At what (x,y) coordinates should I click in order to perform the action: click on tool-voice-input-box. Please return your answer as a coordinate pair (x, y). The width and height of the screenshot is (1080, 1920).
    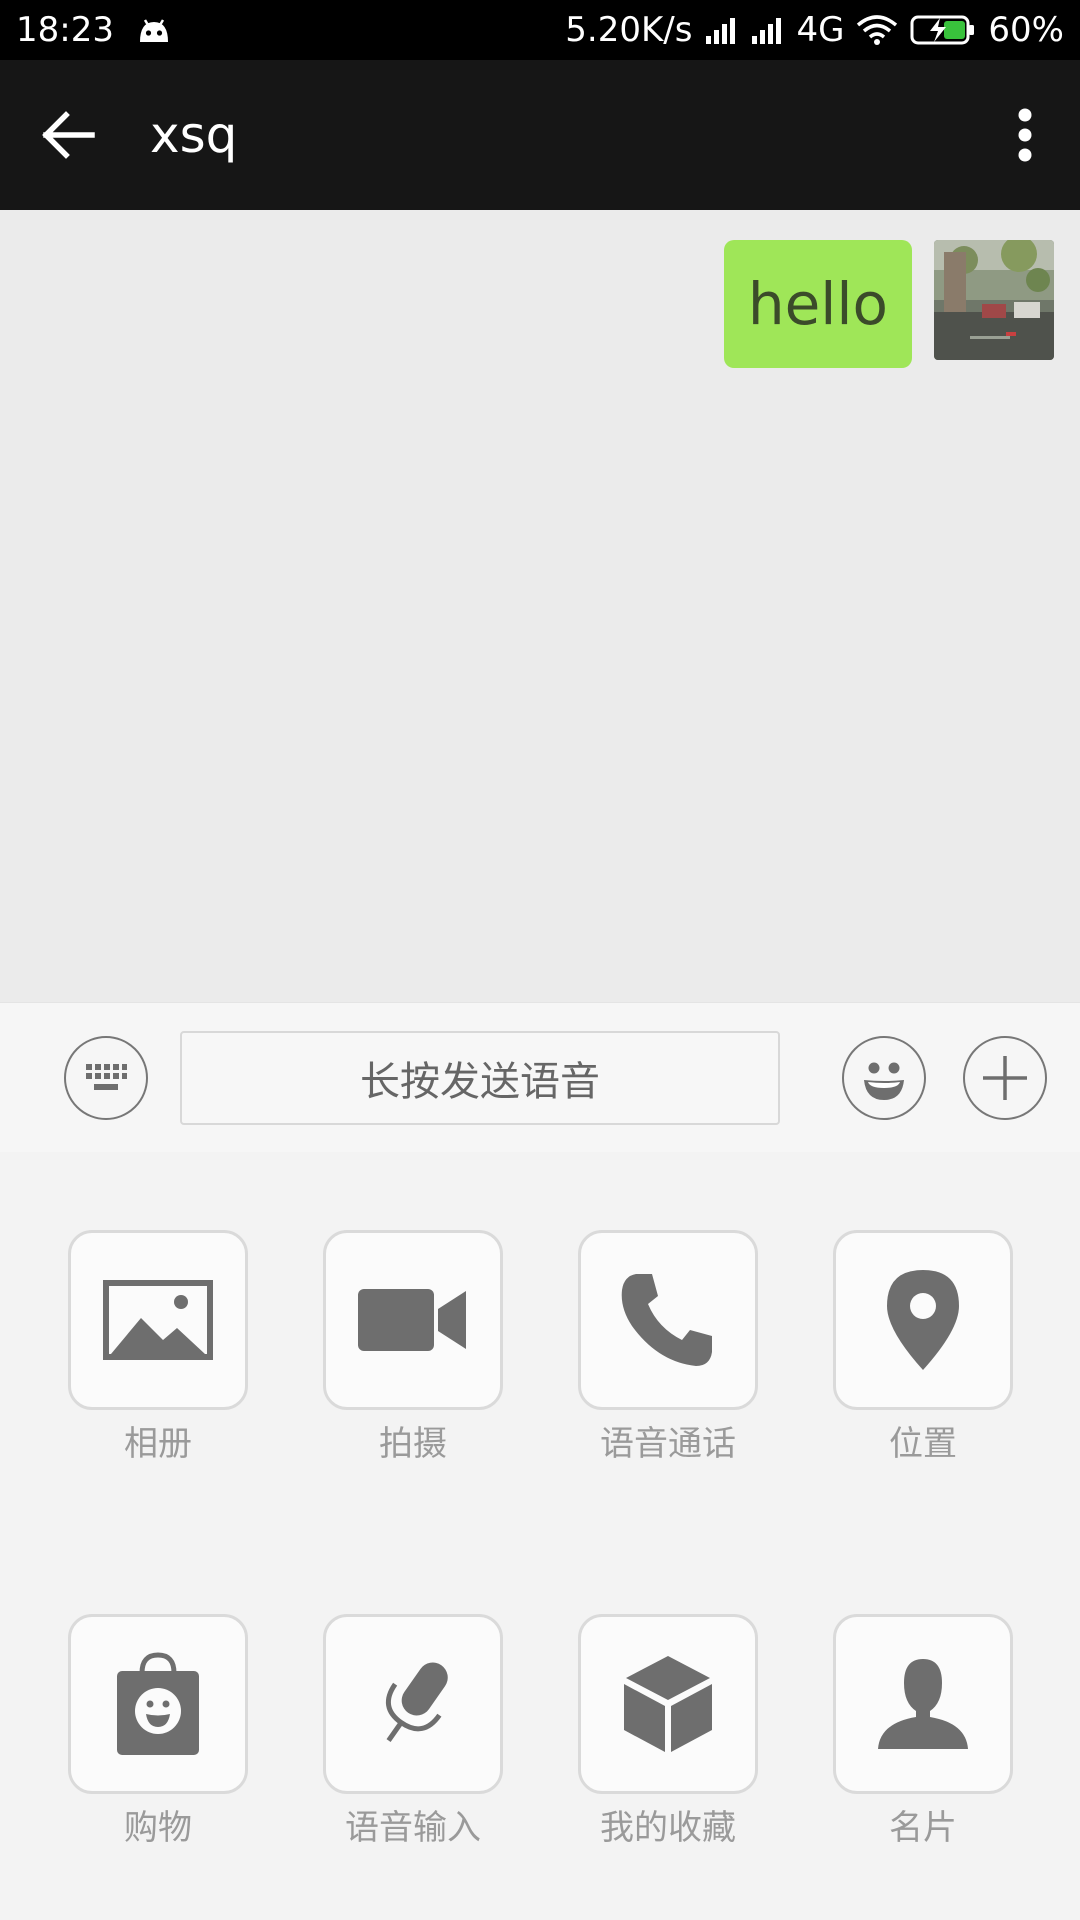
    Looking at the image, I should click on (413, 1704).